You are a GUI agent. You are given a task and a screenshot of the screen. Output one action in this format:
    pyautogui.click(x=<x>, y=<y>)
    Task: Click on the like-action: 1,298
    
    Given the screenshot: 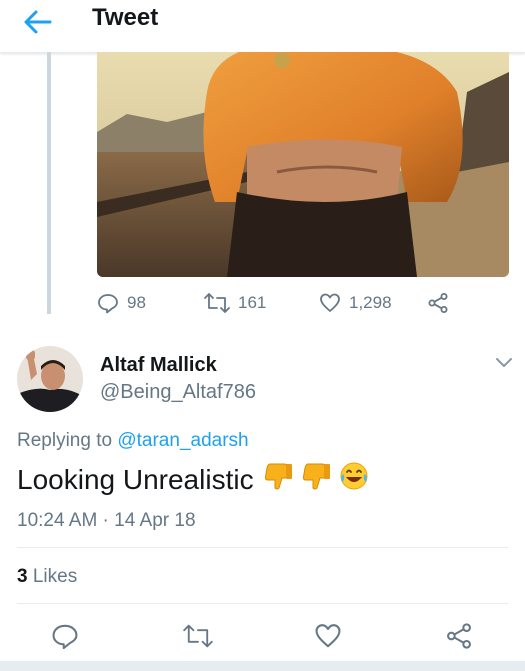 What is the action you would take?
    pyautogui.click(x=355, y=303)
    